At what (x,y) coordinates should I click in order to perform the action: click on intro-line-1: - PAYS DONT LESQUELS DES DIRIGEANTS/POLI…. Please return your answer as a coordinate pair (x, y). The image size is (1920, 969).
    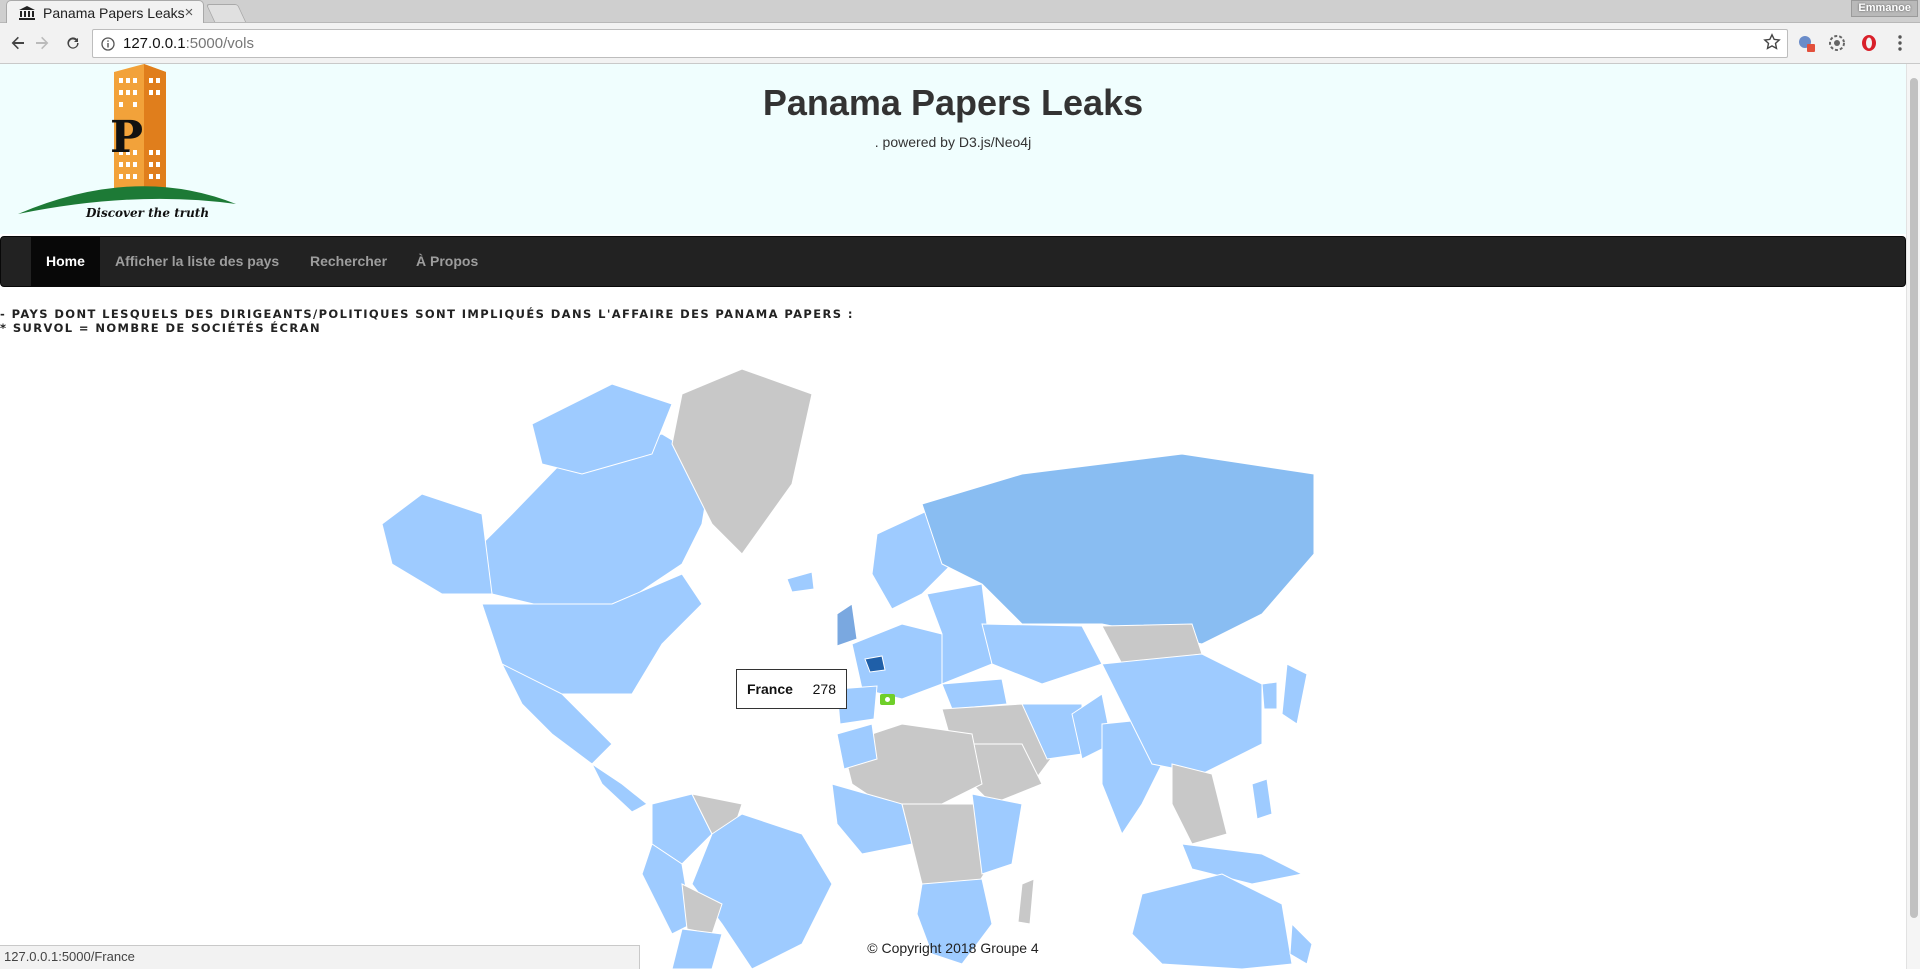
    Looking at the image, I should click on (427, 314).